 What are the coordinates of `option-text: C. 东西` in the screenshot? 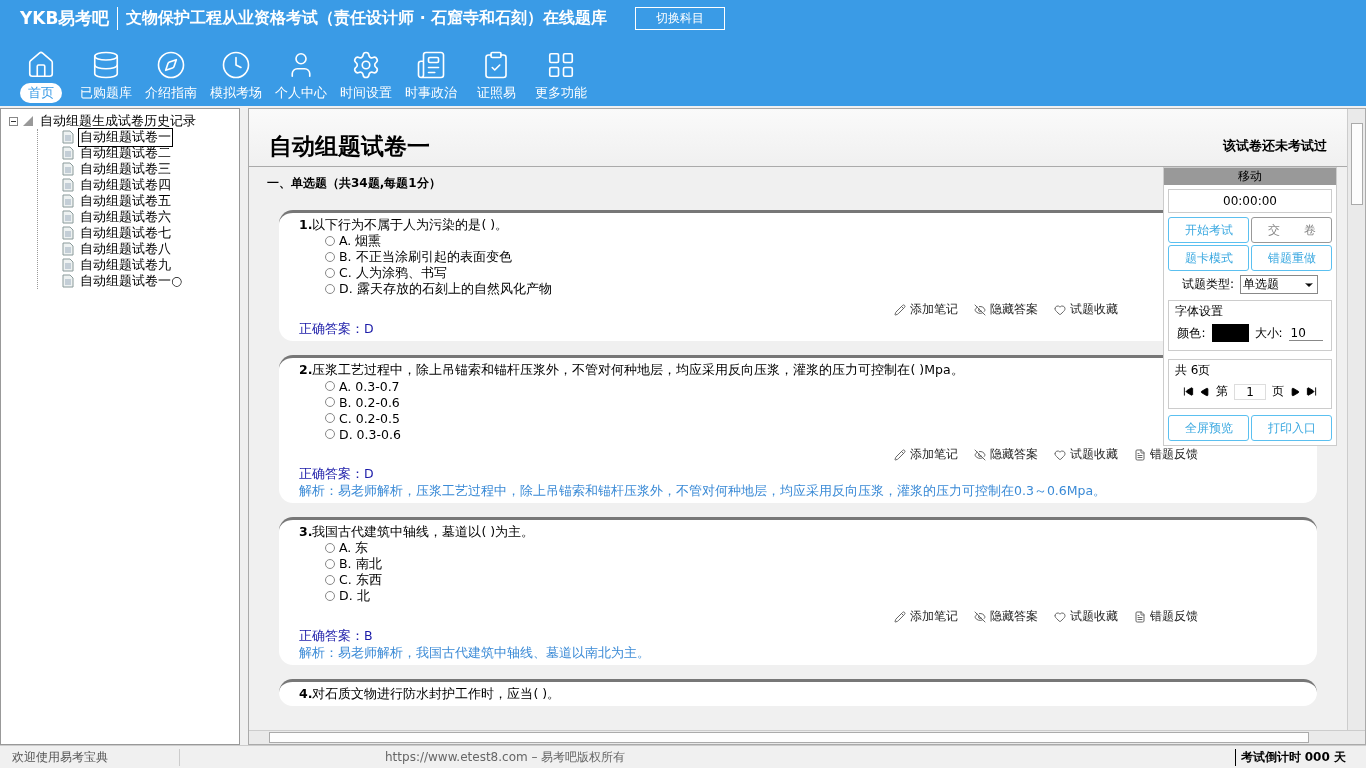 It's located at (360, 580).